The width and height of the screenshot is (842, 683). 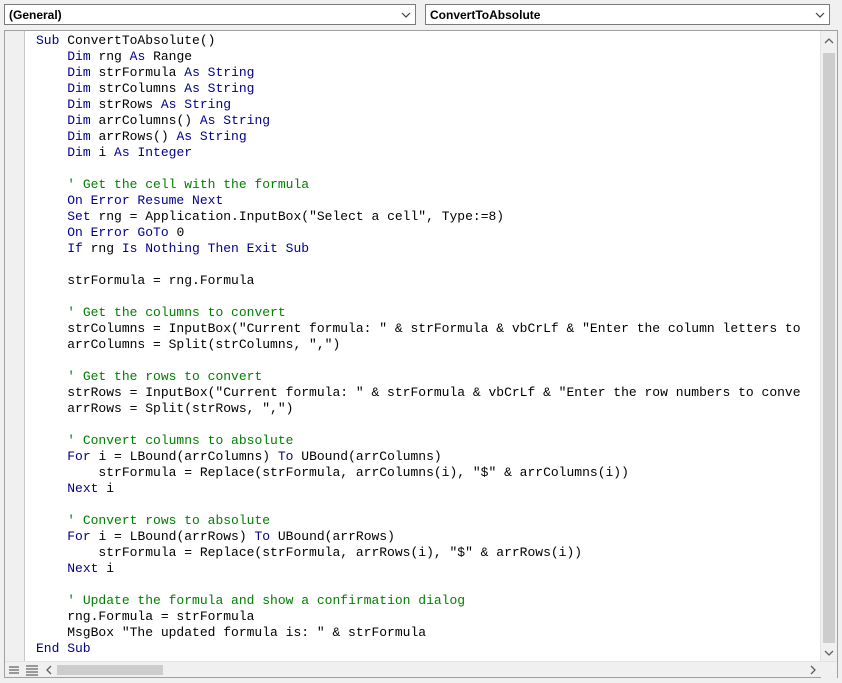 What do you see at coordinates (418, 649) in the screenshot?
I see `code-line: End Sub` at bounding box center [418, 649].